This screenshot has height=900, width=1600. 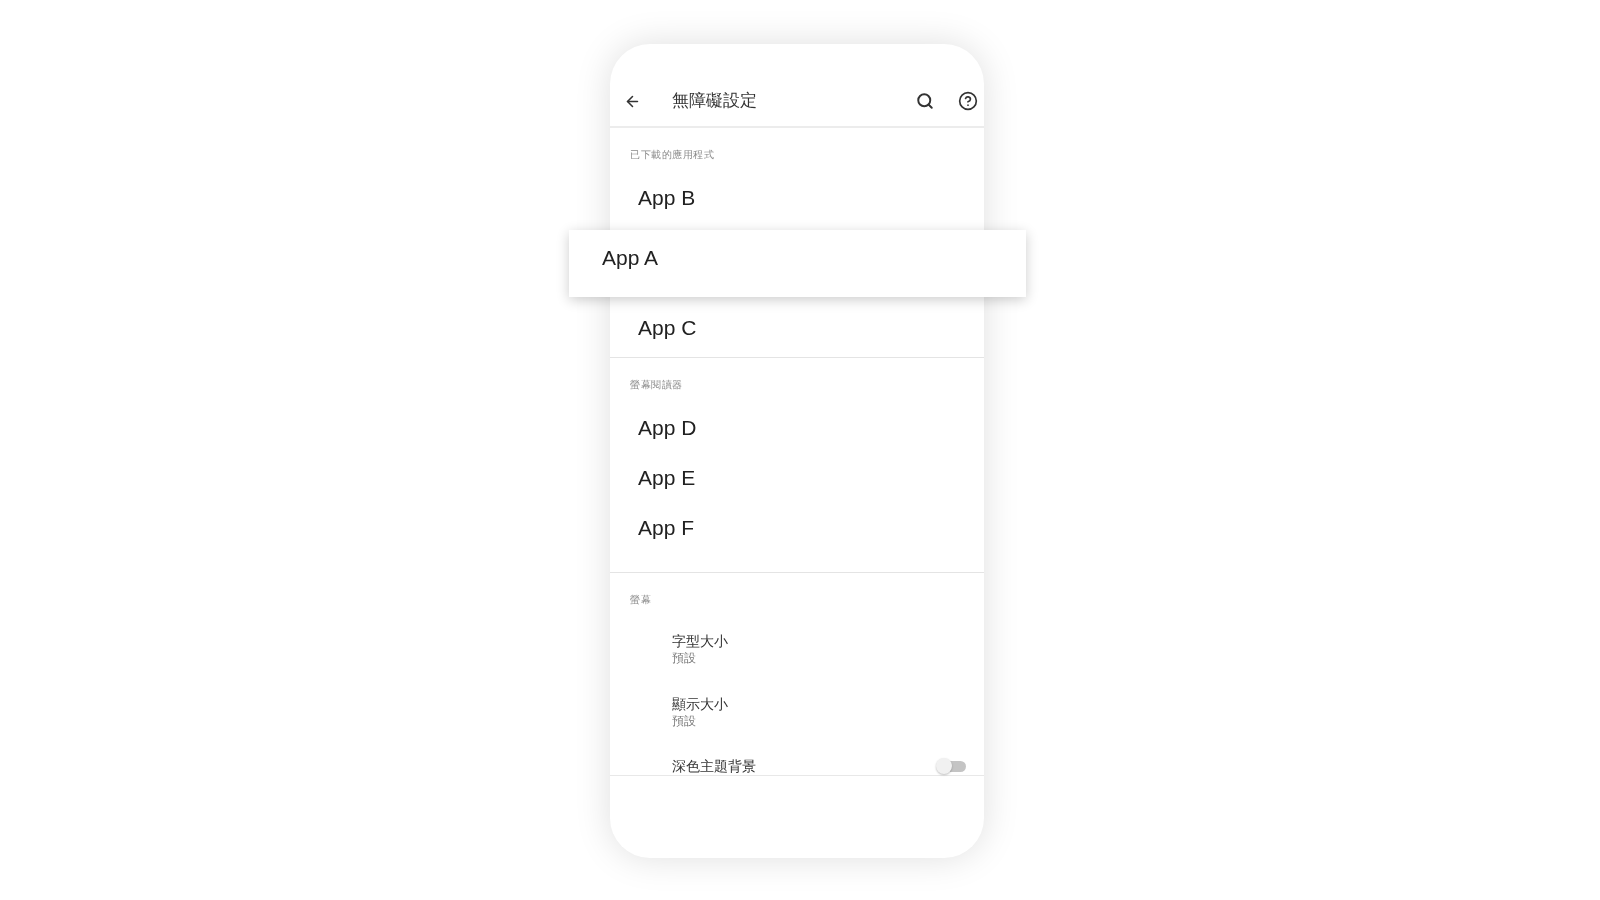 I want to click on help-icon, so click(x=968, y=101).